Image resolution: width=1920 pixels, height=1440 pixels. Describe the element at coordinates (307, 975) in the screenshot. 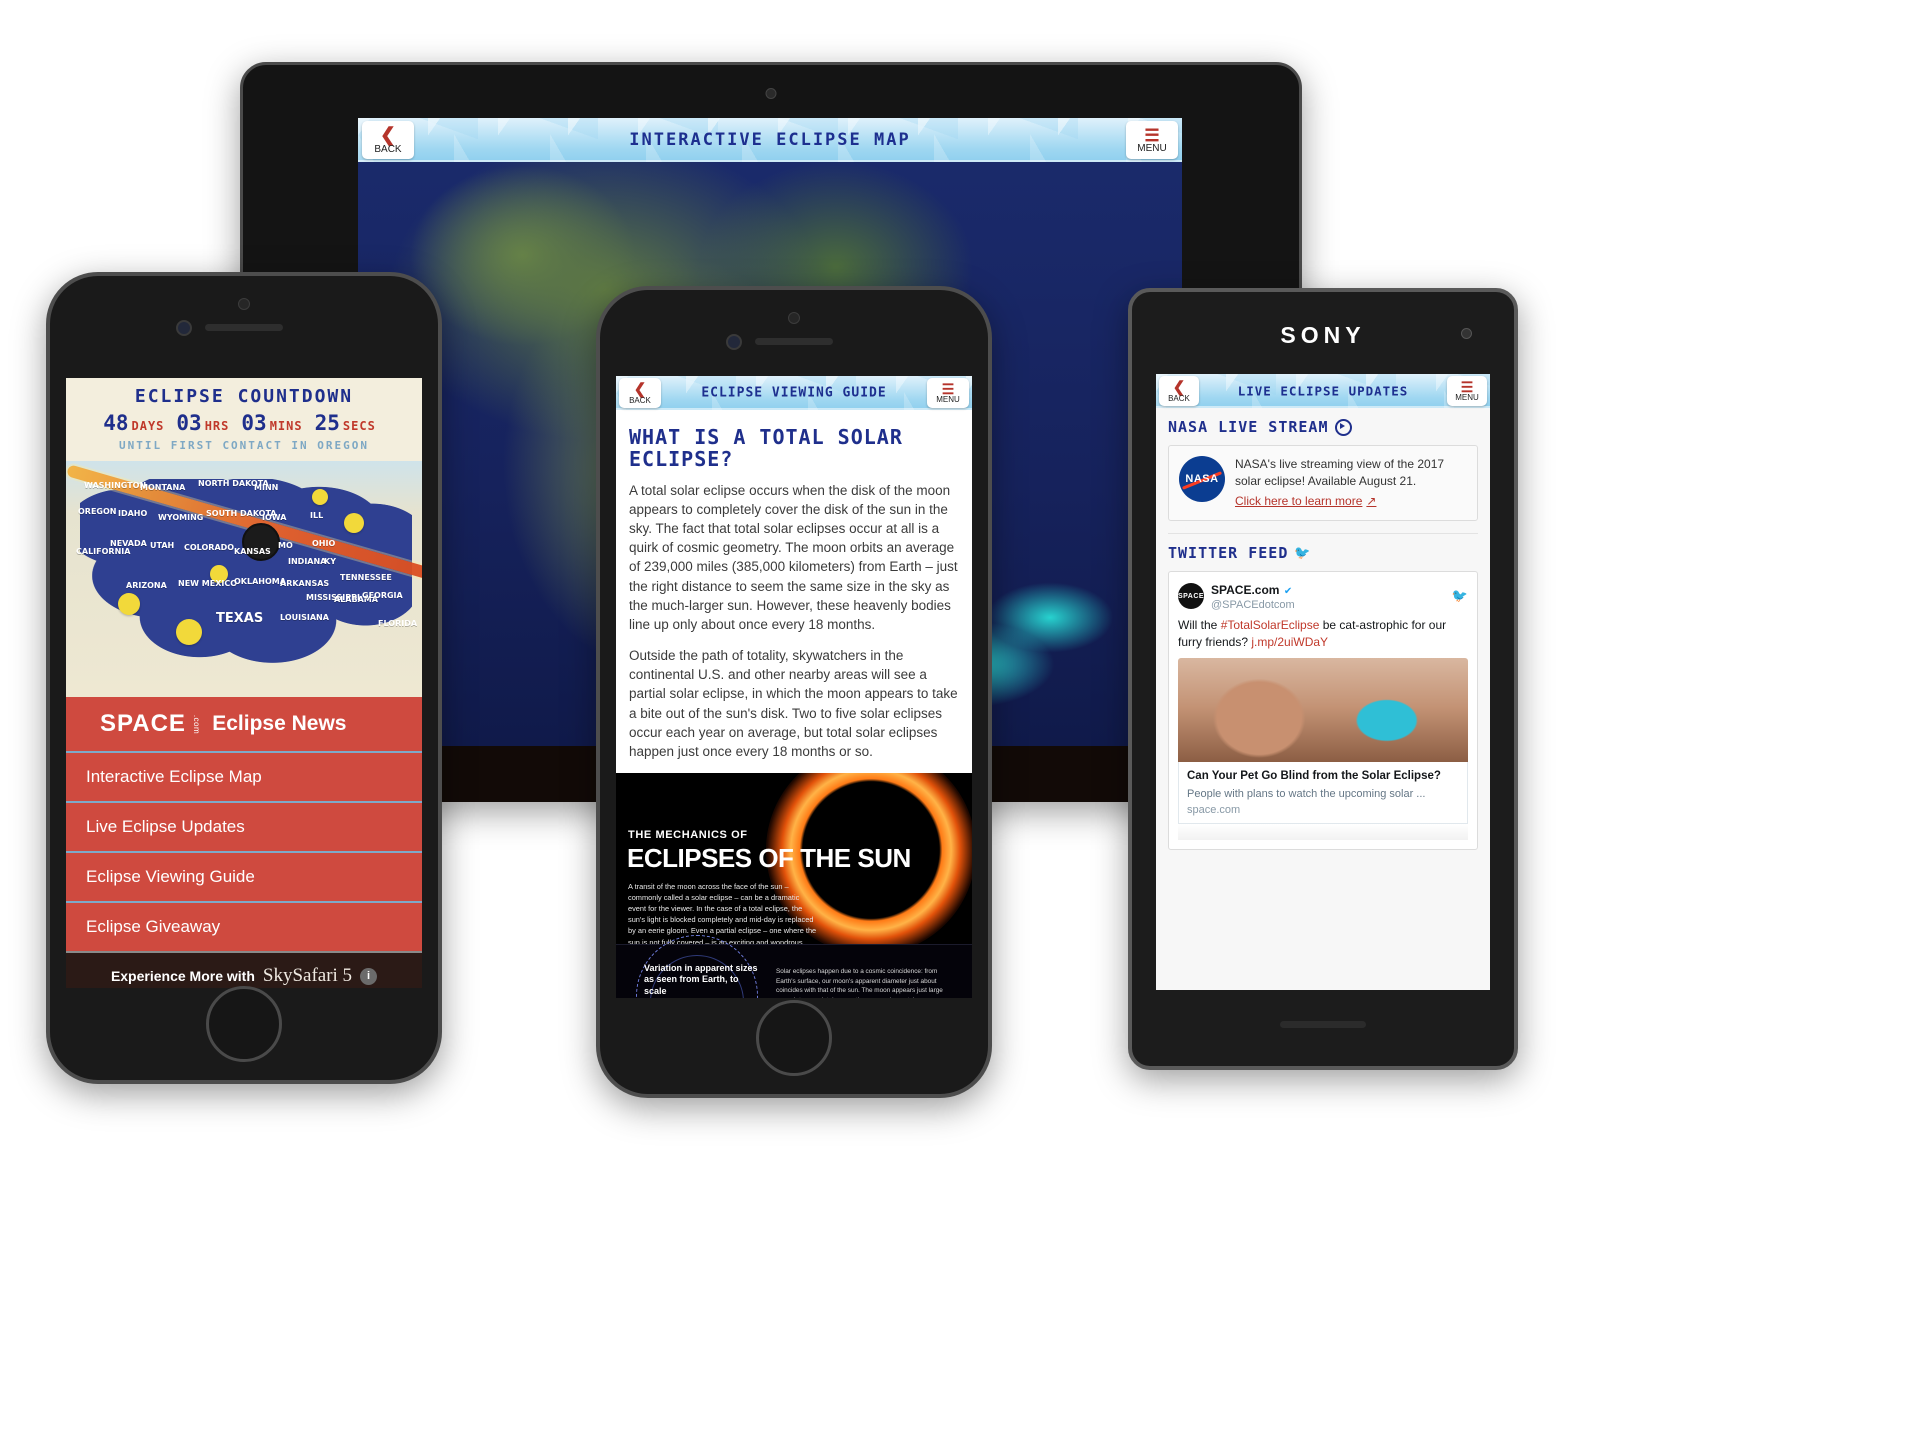

I see `promo-product-label: SkySafari 5` at that location.